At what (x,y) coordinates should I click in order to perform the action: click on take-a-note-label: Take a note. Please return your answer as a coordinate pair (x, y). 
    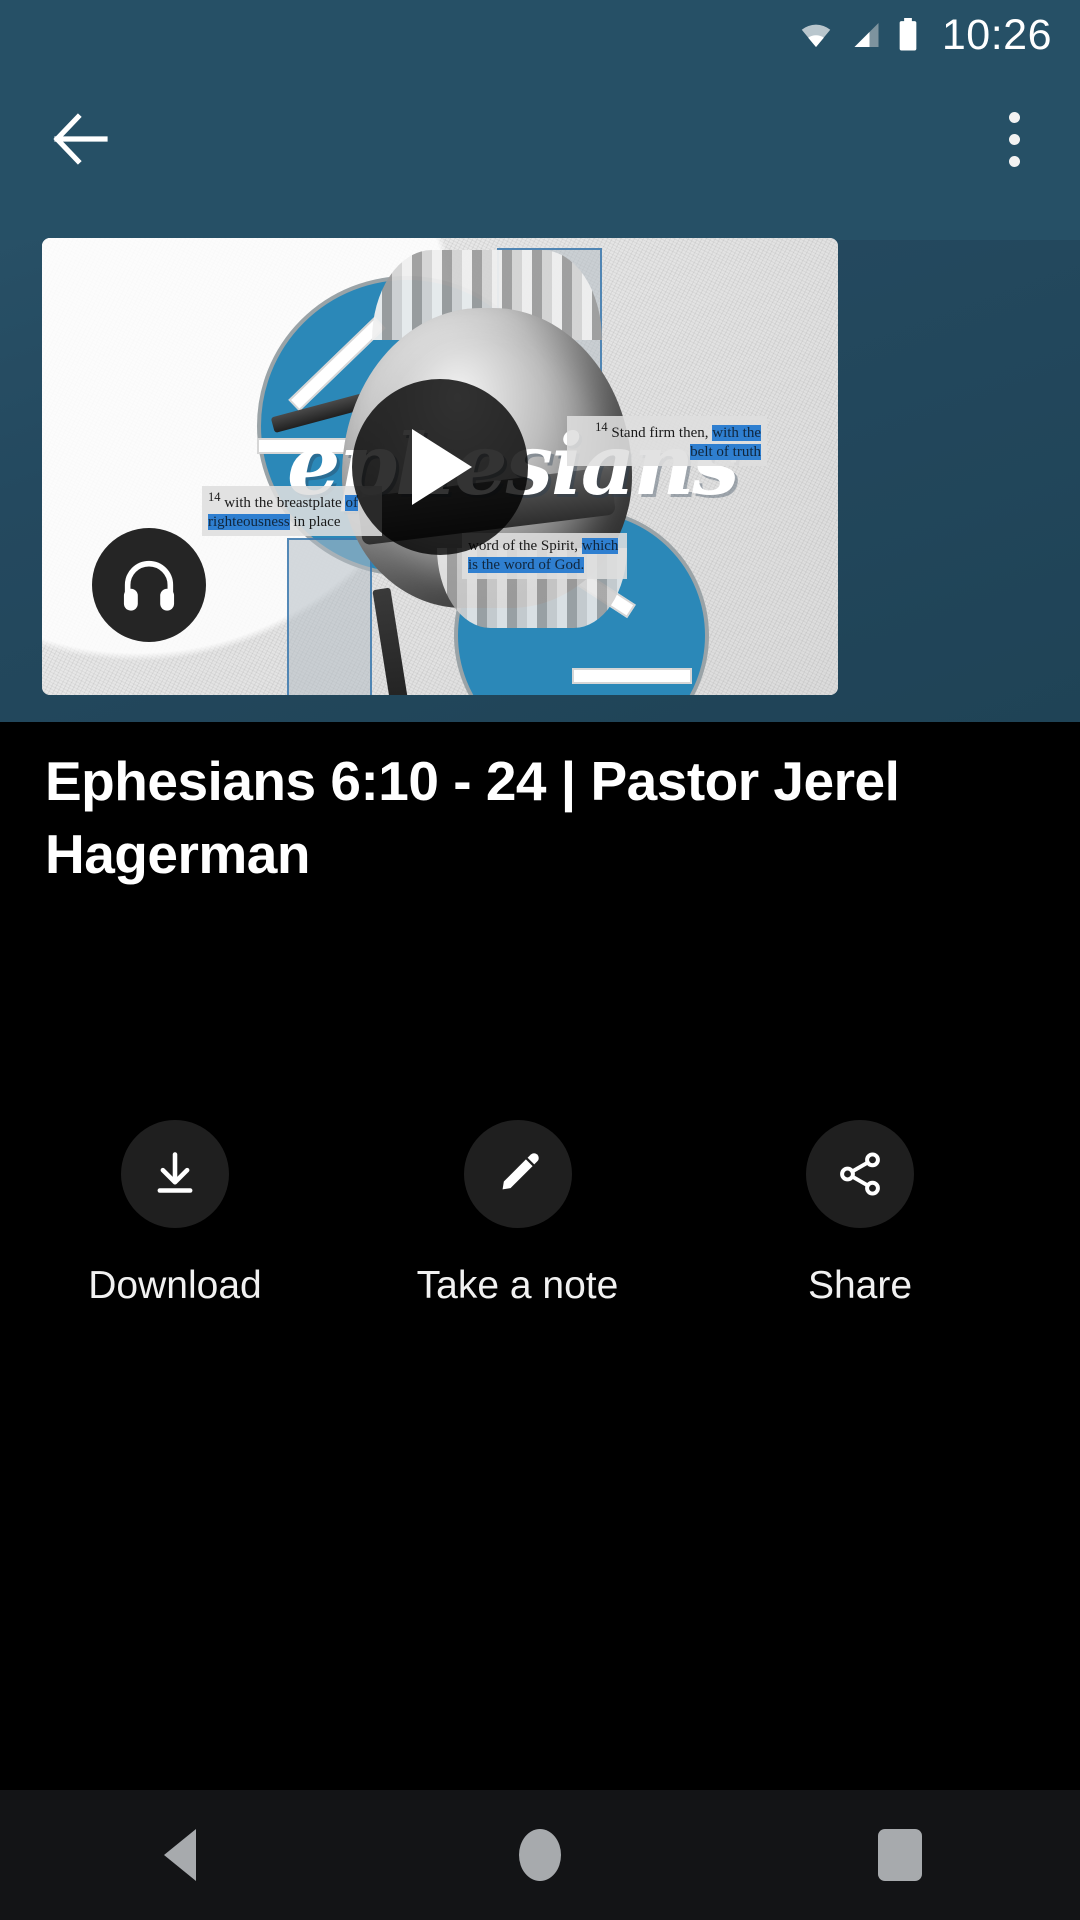
    Looking at the image, I should click on (517, 1285).